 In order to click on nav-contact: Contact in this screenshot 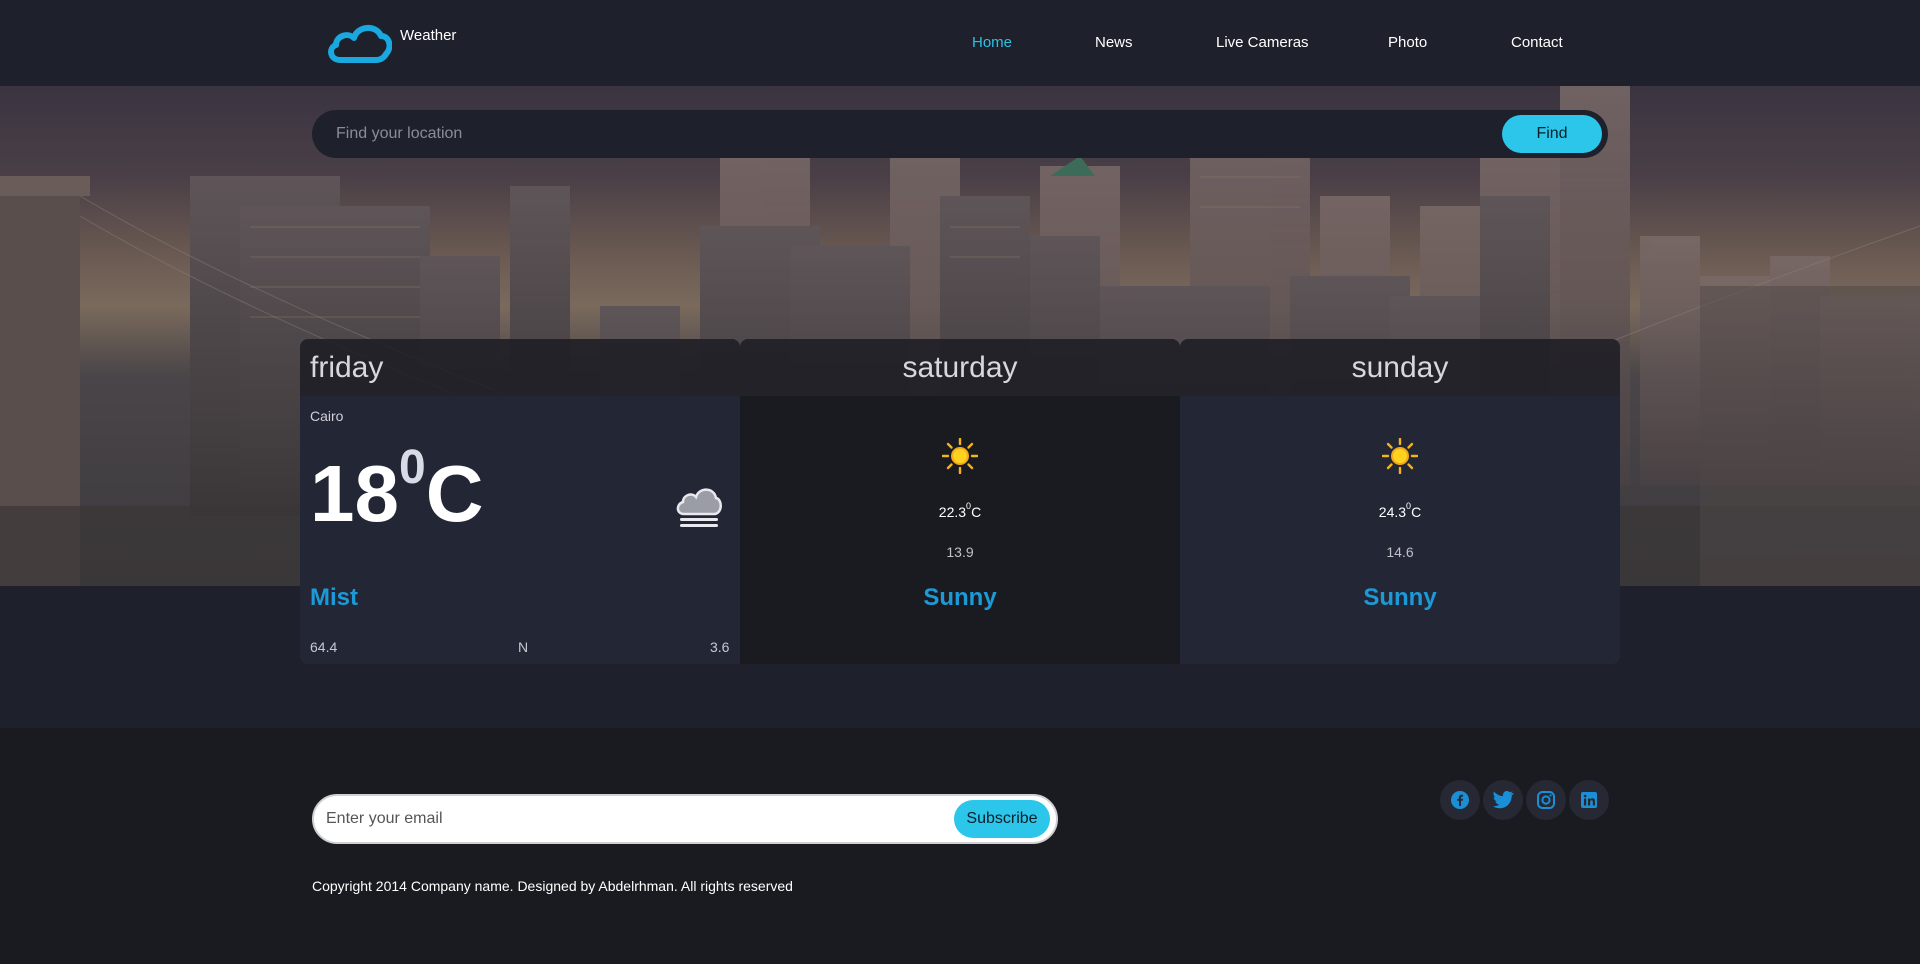, I will do `click(1537, 42)`.